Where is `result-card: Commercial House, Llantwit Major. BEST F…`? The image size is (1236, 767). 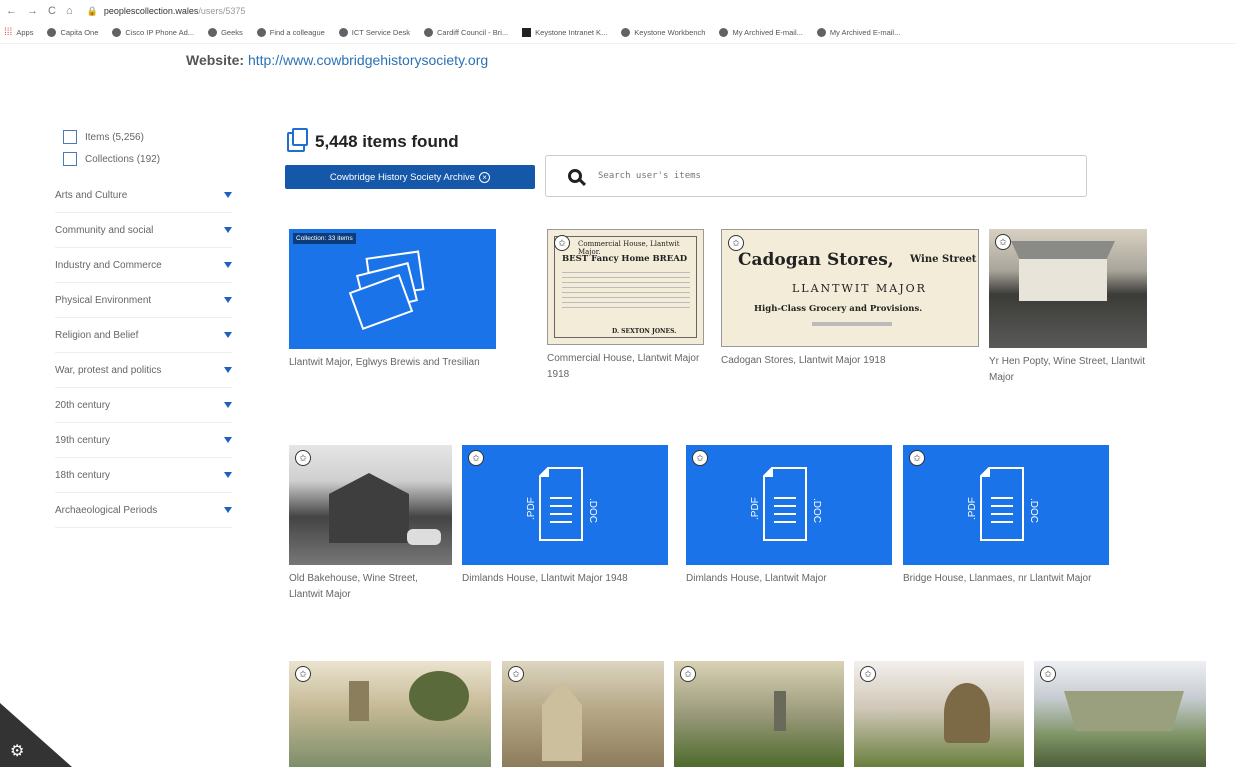 result-card: Commercial House, Llantwit Major. BEST F… is located at coordinates (625, 305).